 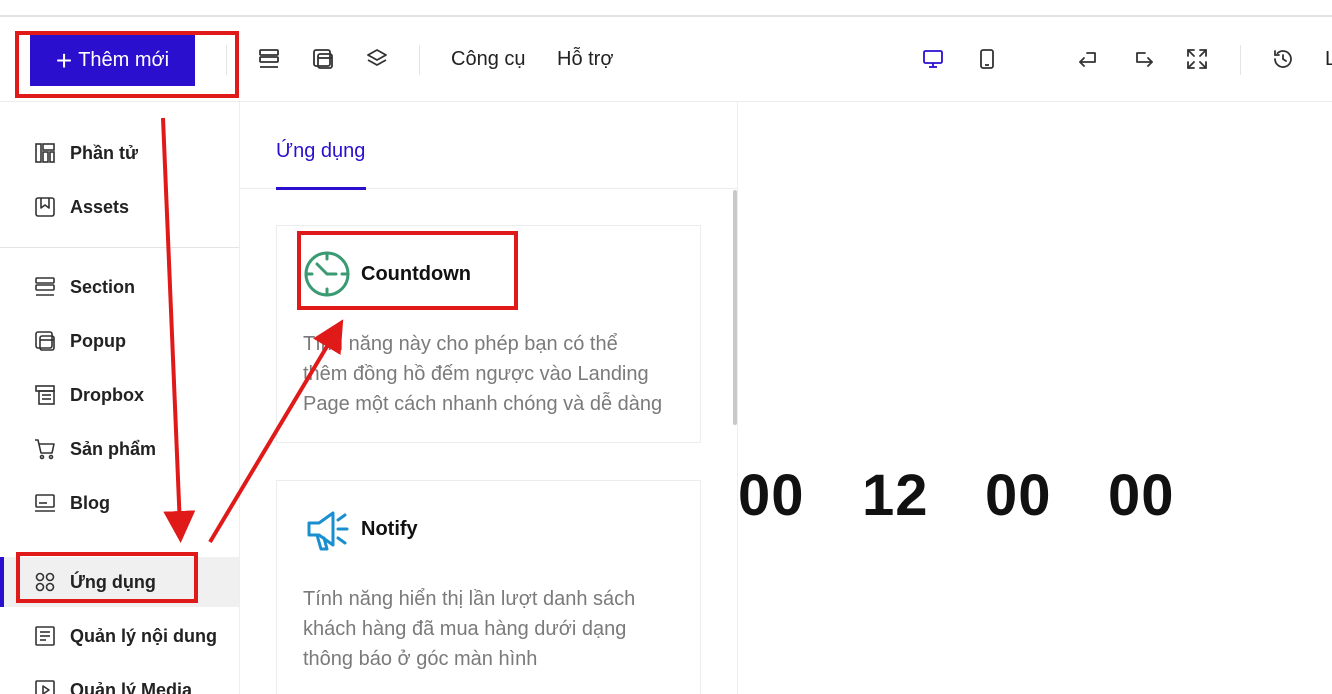 What do you see at coordinates (113, 448) in the screenshot?
I see `sidebar-item-label: Sản phẩm` at bounding box center [113, 448].